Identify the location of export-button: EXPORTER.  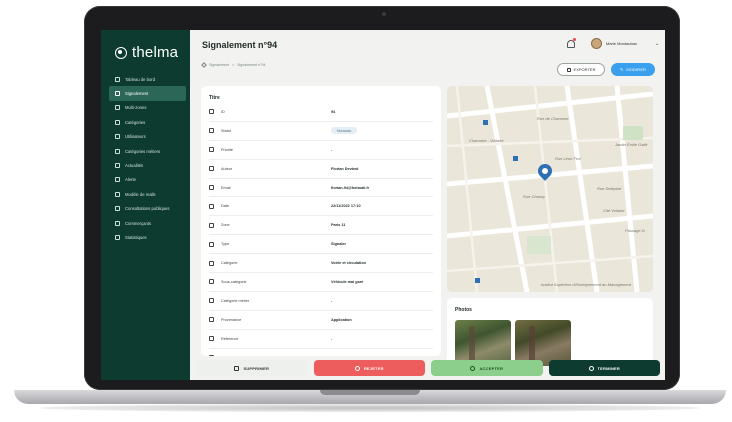
(581, 69).